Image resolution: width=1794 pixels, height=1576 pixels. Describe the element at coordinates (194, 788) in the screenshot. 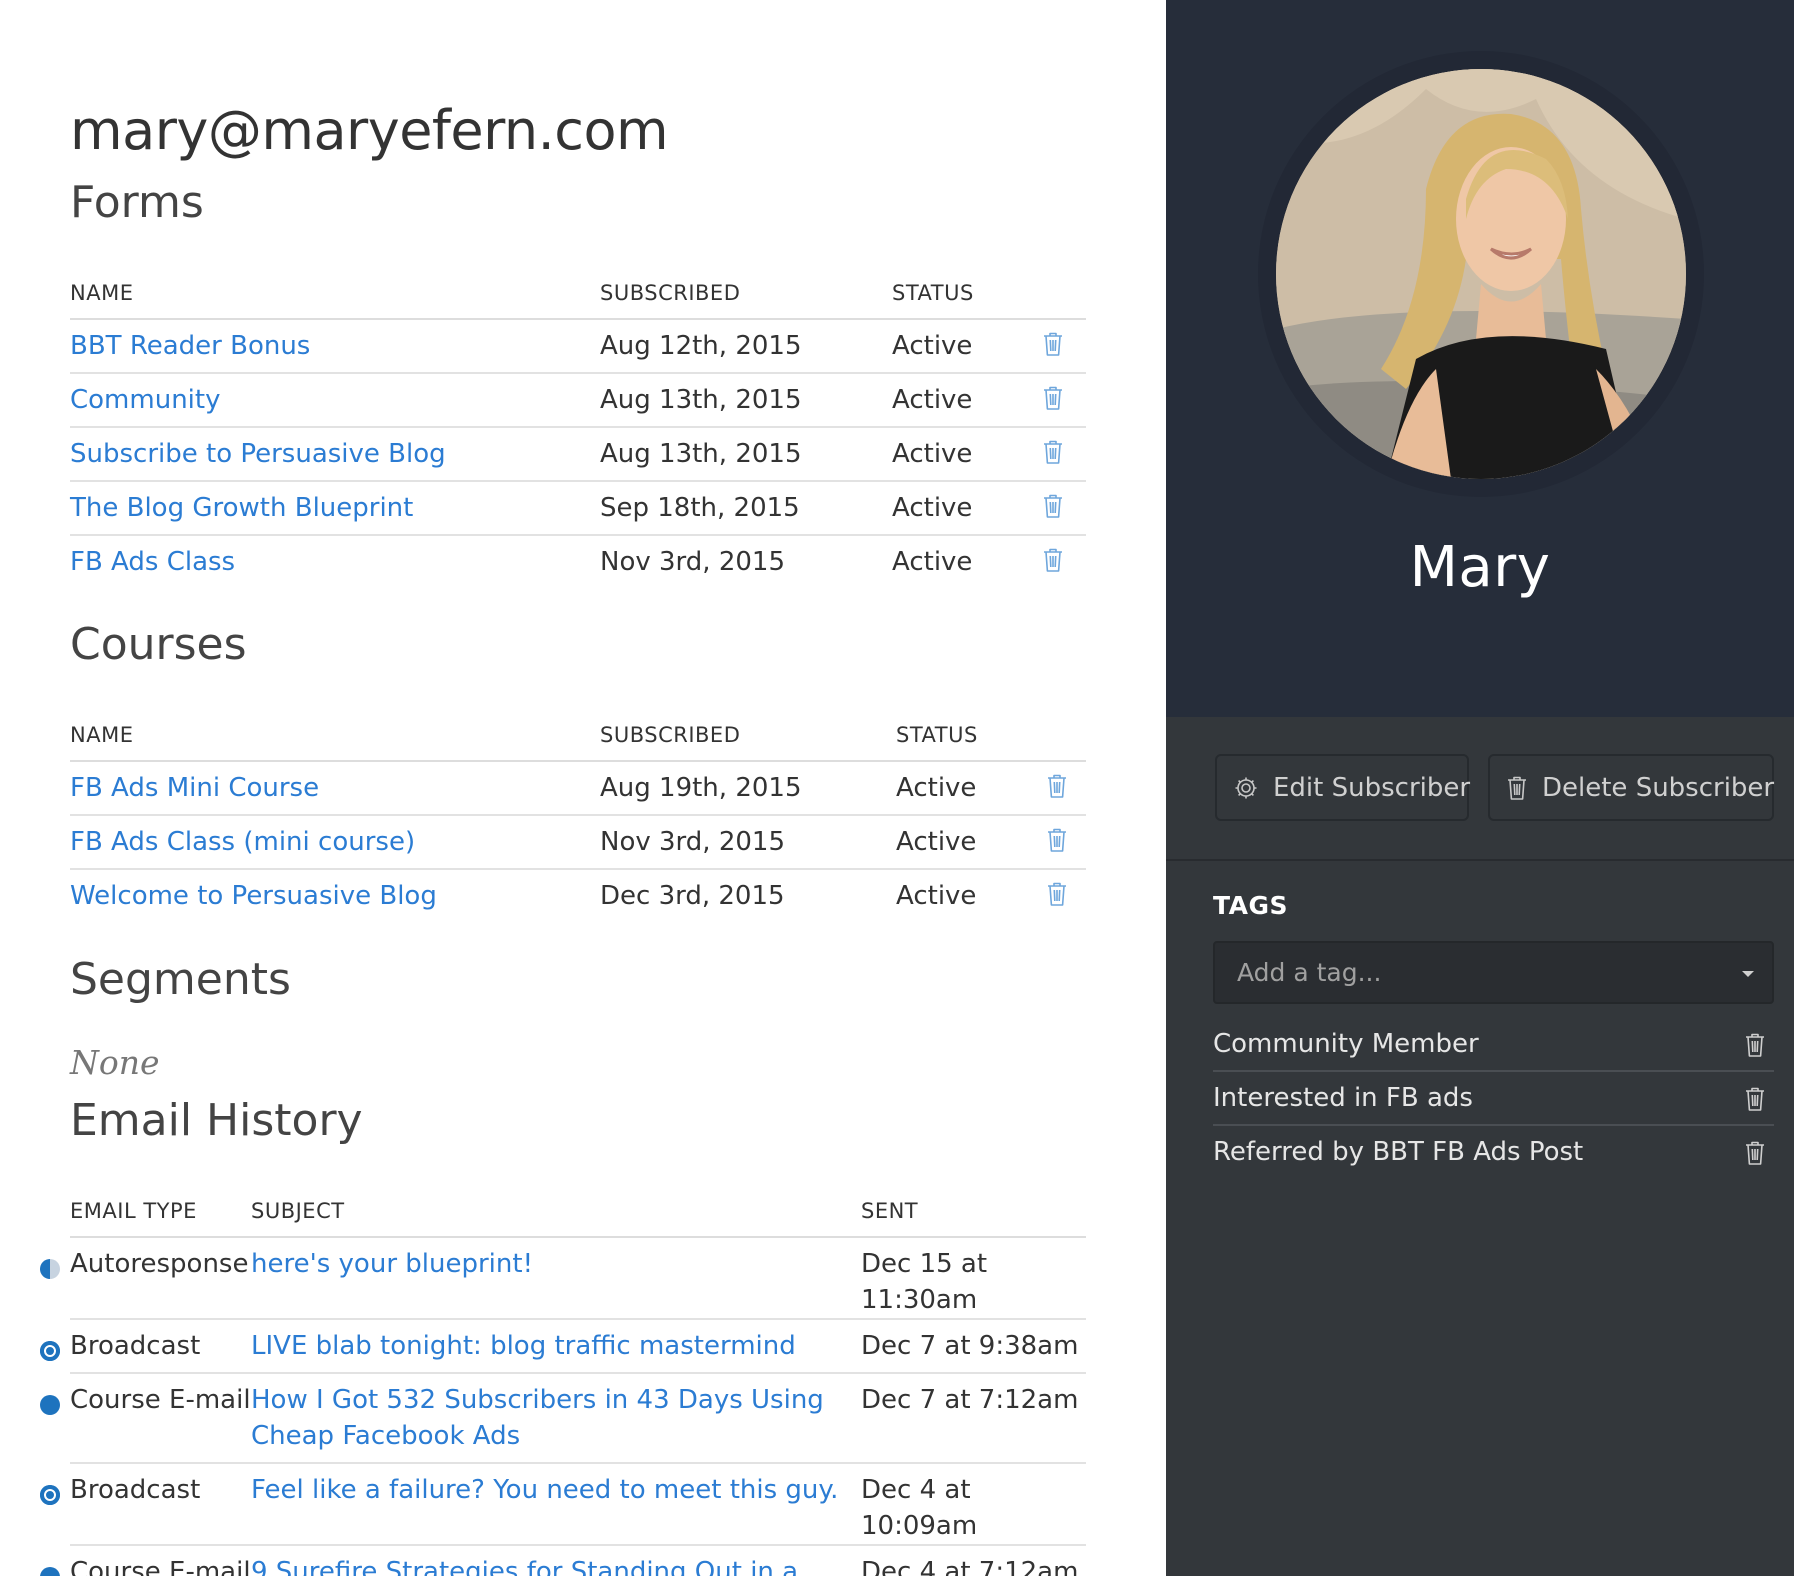

I see `course-name-link: FB Ads Mini Course` at that location.